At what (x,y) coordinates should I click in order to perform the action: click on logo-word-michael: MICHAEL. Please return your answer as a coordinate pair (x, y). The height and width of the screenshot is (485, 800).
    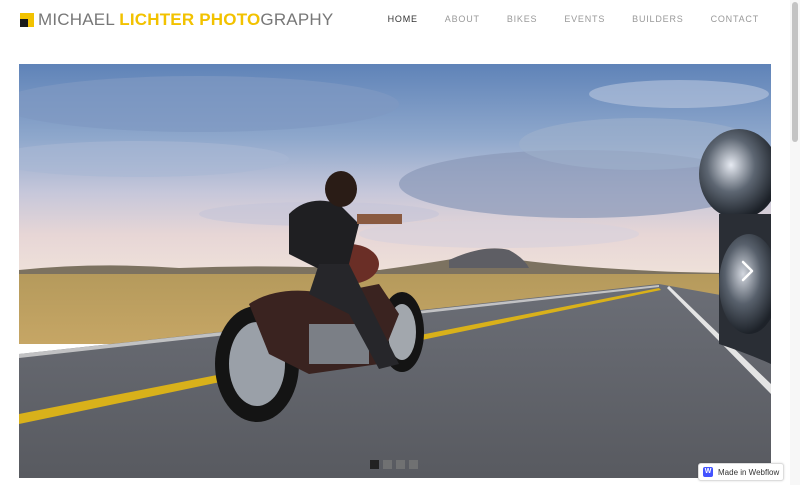
    Looking at the image, I should click on (79, 19).